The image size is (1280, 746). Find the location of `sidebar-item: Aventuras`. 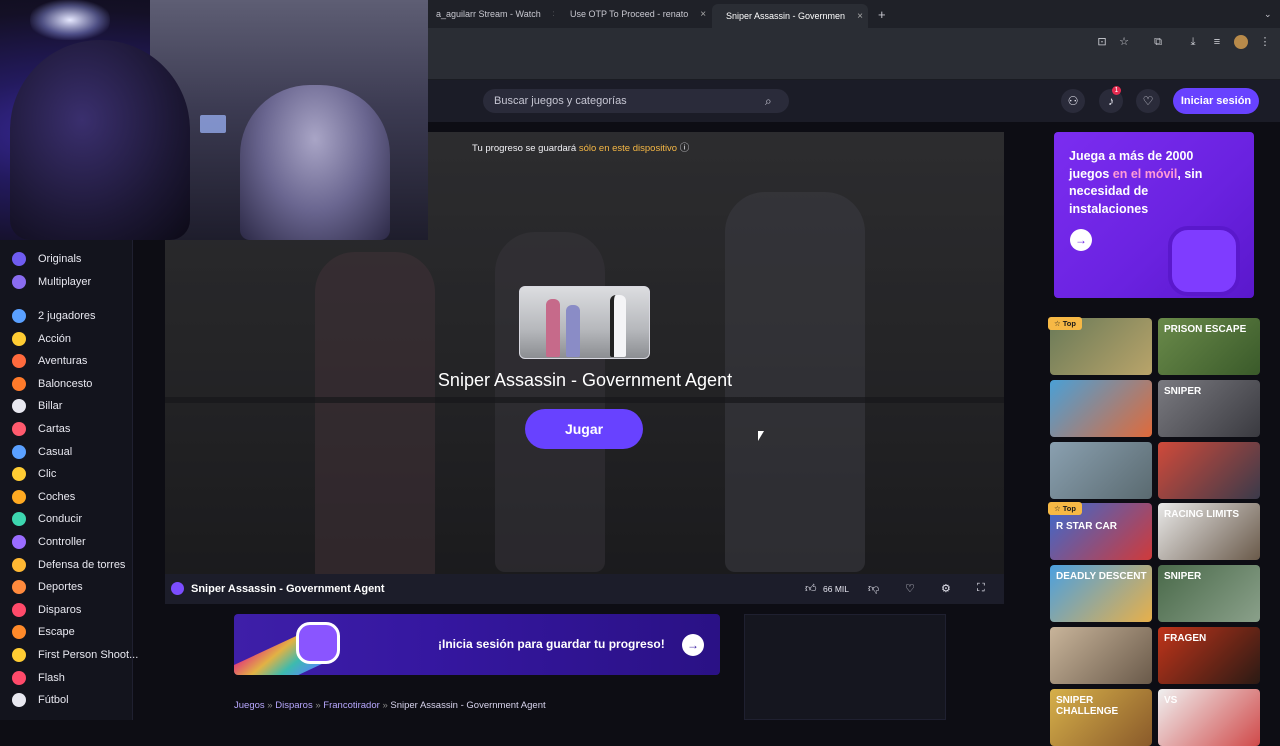

sidebar-item: Aventuras is located at coordinates (49, 361).